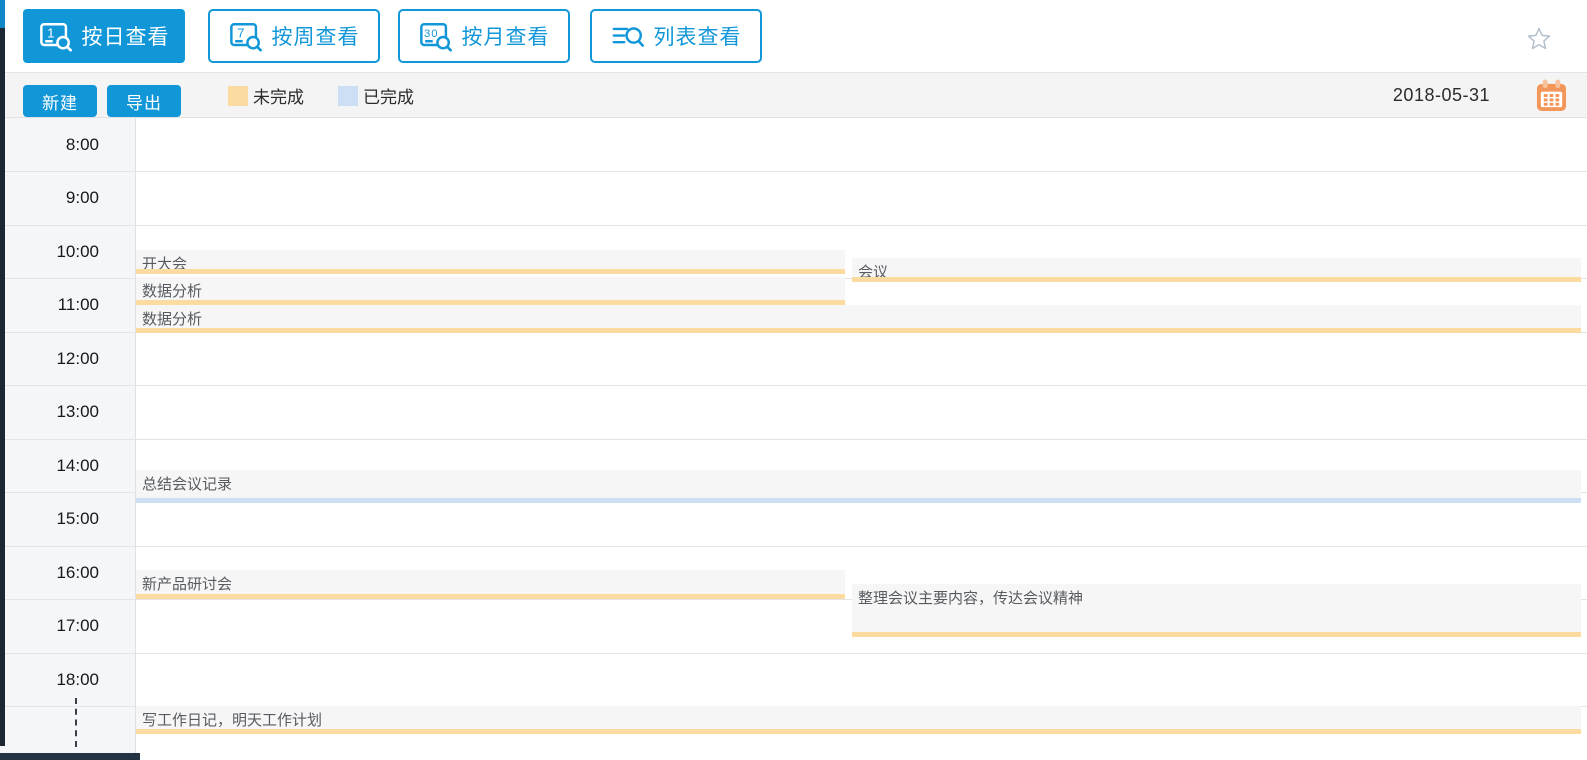 The image size is (1587, 760). I want to click on event-block: 新产品研讨会, so click(490, 584).